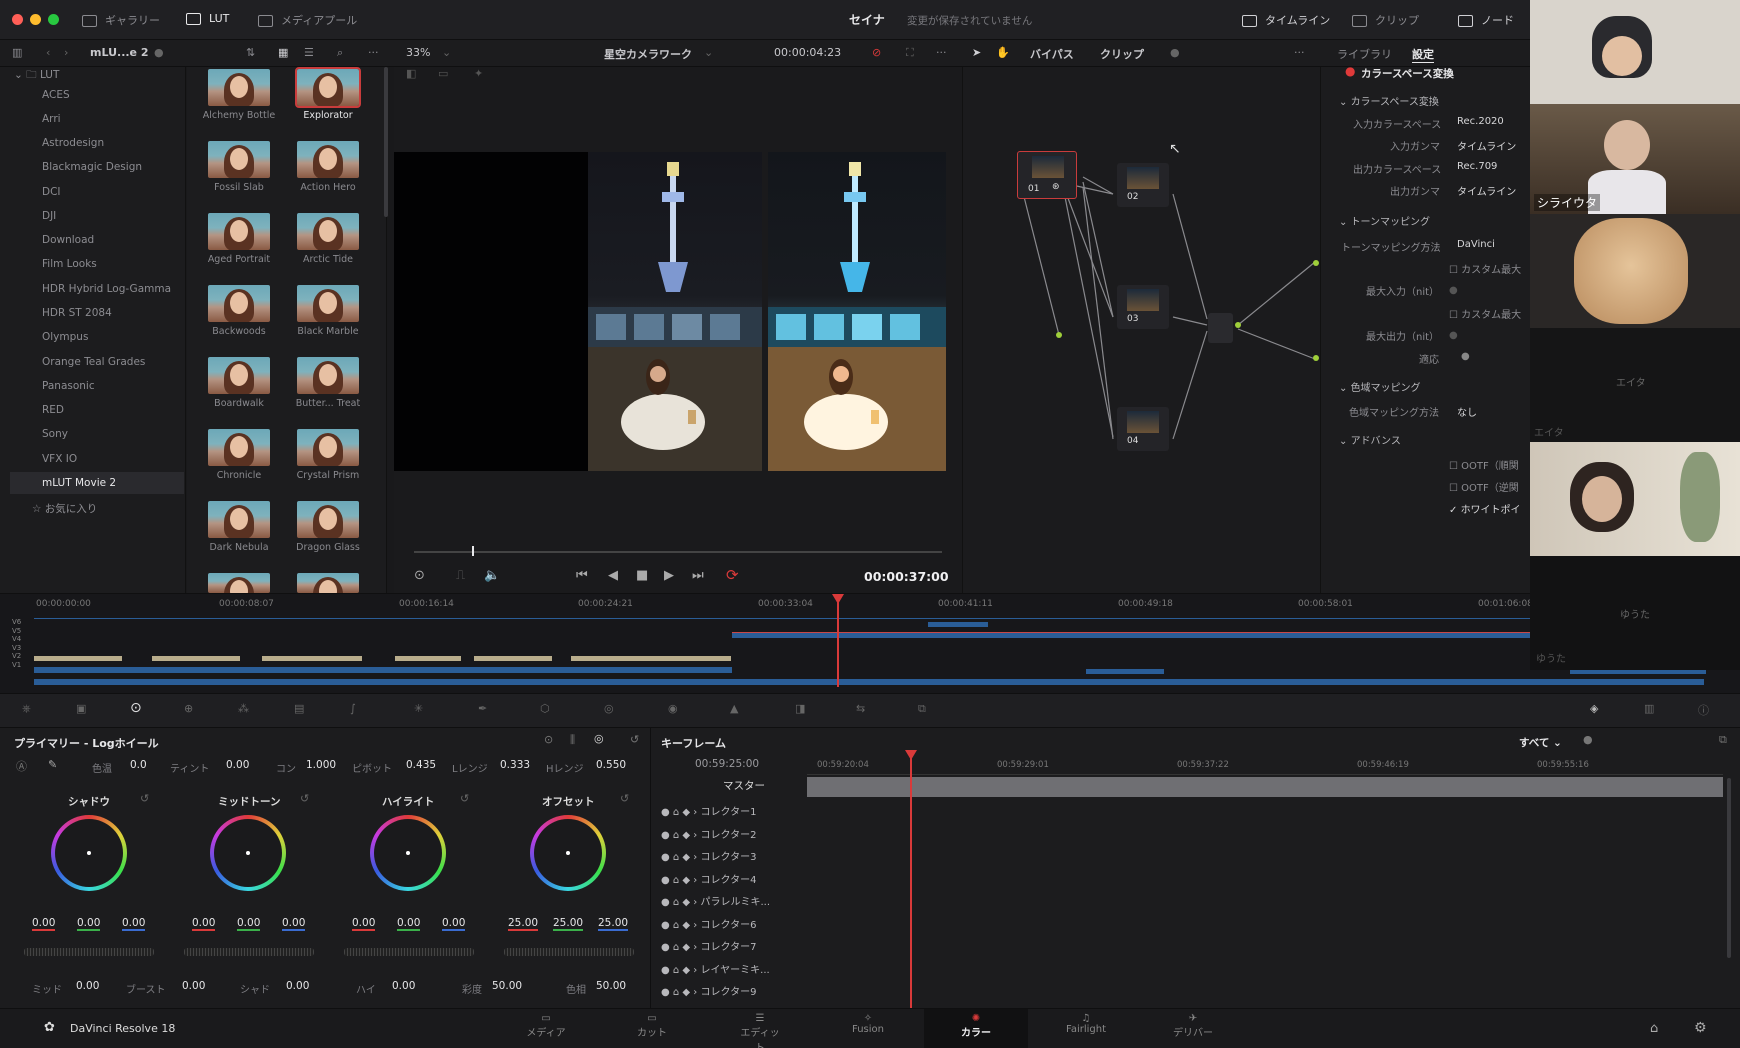 The width and height of the screenshot is (1740, 1048). I want to click on mixer-node, so click(1220, 328).